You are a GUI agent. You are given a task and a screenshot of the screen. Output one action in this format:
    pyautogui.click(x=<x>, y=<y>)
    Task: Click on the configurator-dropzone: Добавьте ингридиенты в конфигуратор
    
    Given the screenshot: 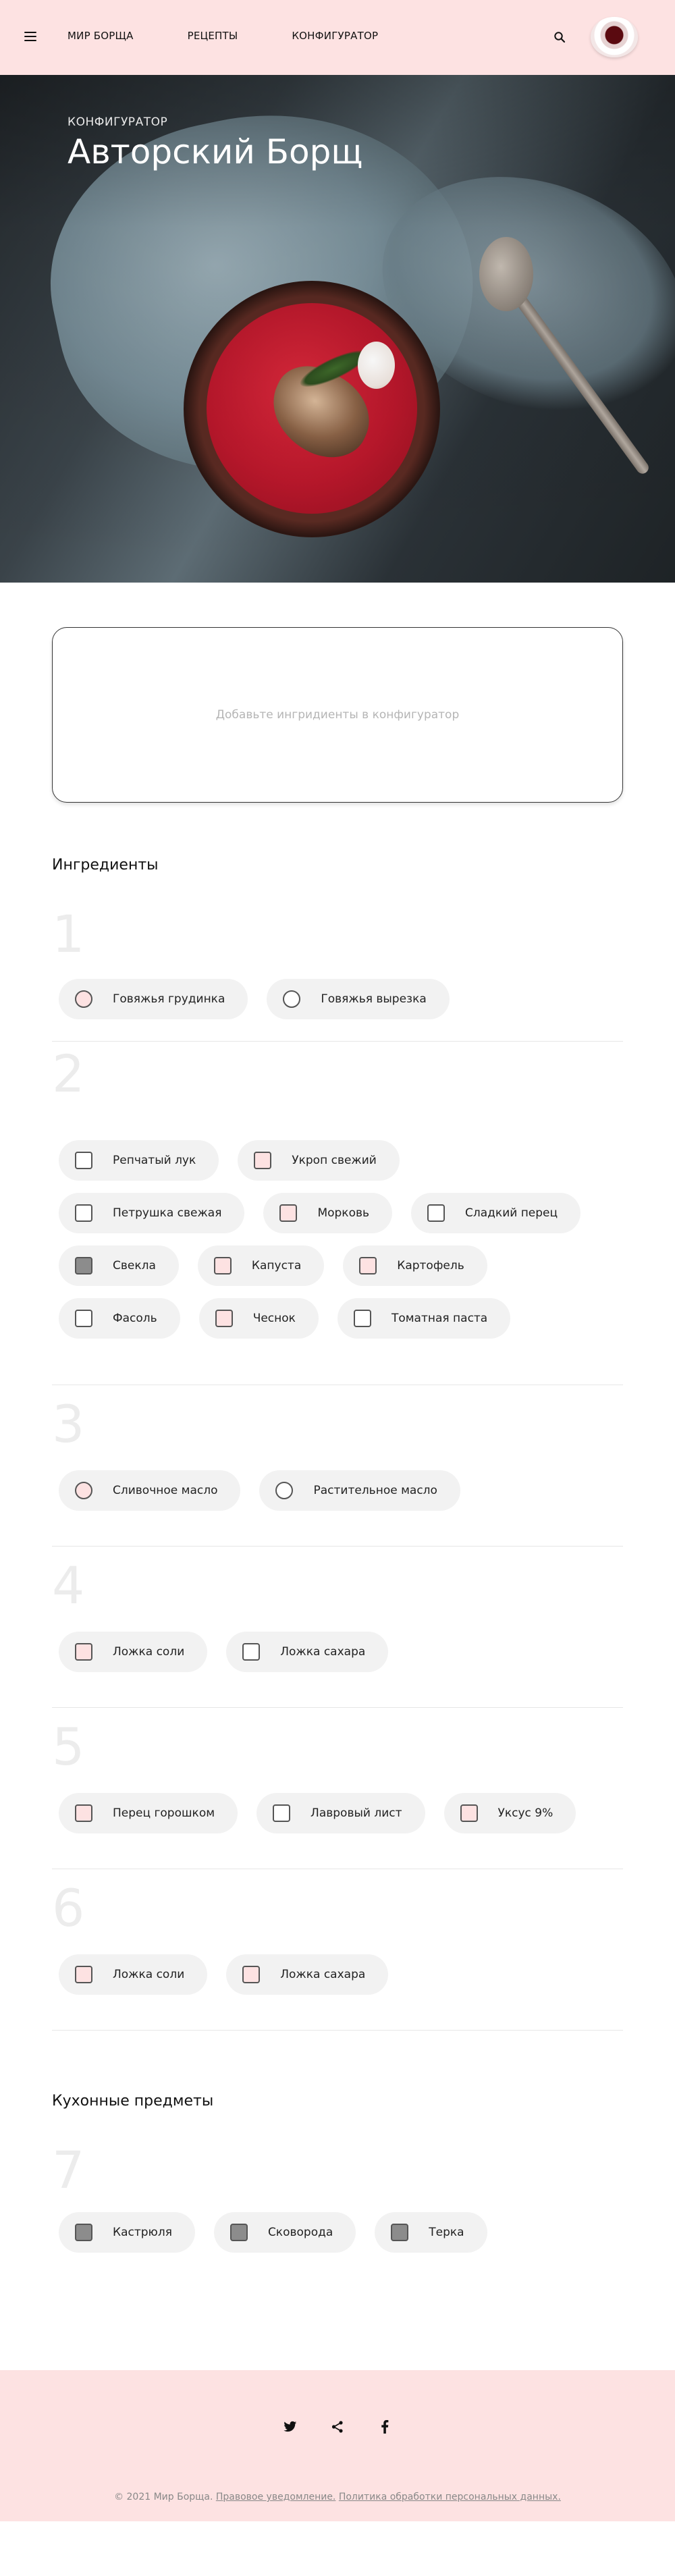 What is the action you would take?
    pyautogui.click(x=337, y=715)
    